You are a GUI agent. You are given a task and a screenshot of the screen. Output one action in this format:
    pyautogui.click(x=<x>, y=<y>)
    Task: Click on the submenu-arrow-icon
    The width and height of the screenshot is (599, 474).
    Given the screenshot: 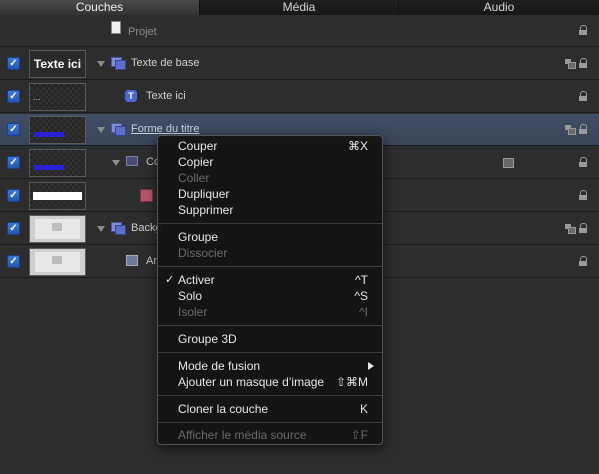 What is the action you would take?
    pyautogui.click(x=371, y=366)
    